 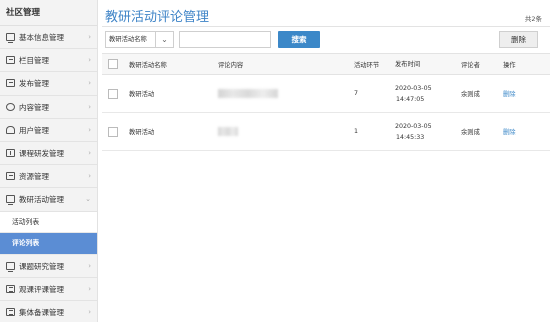 I want to click on sidebar-item-course-dev: 课程研发管理 ›, so click(x=48, y=154).